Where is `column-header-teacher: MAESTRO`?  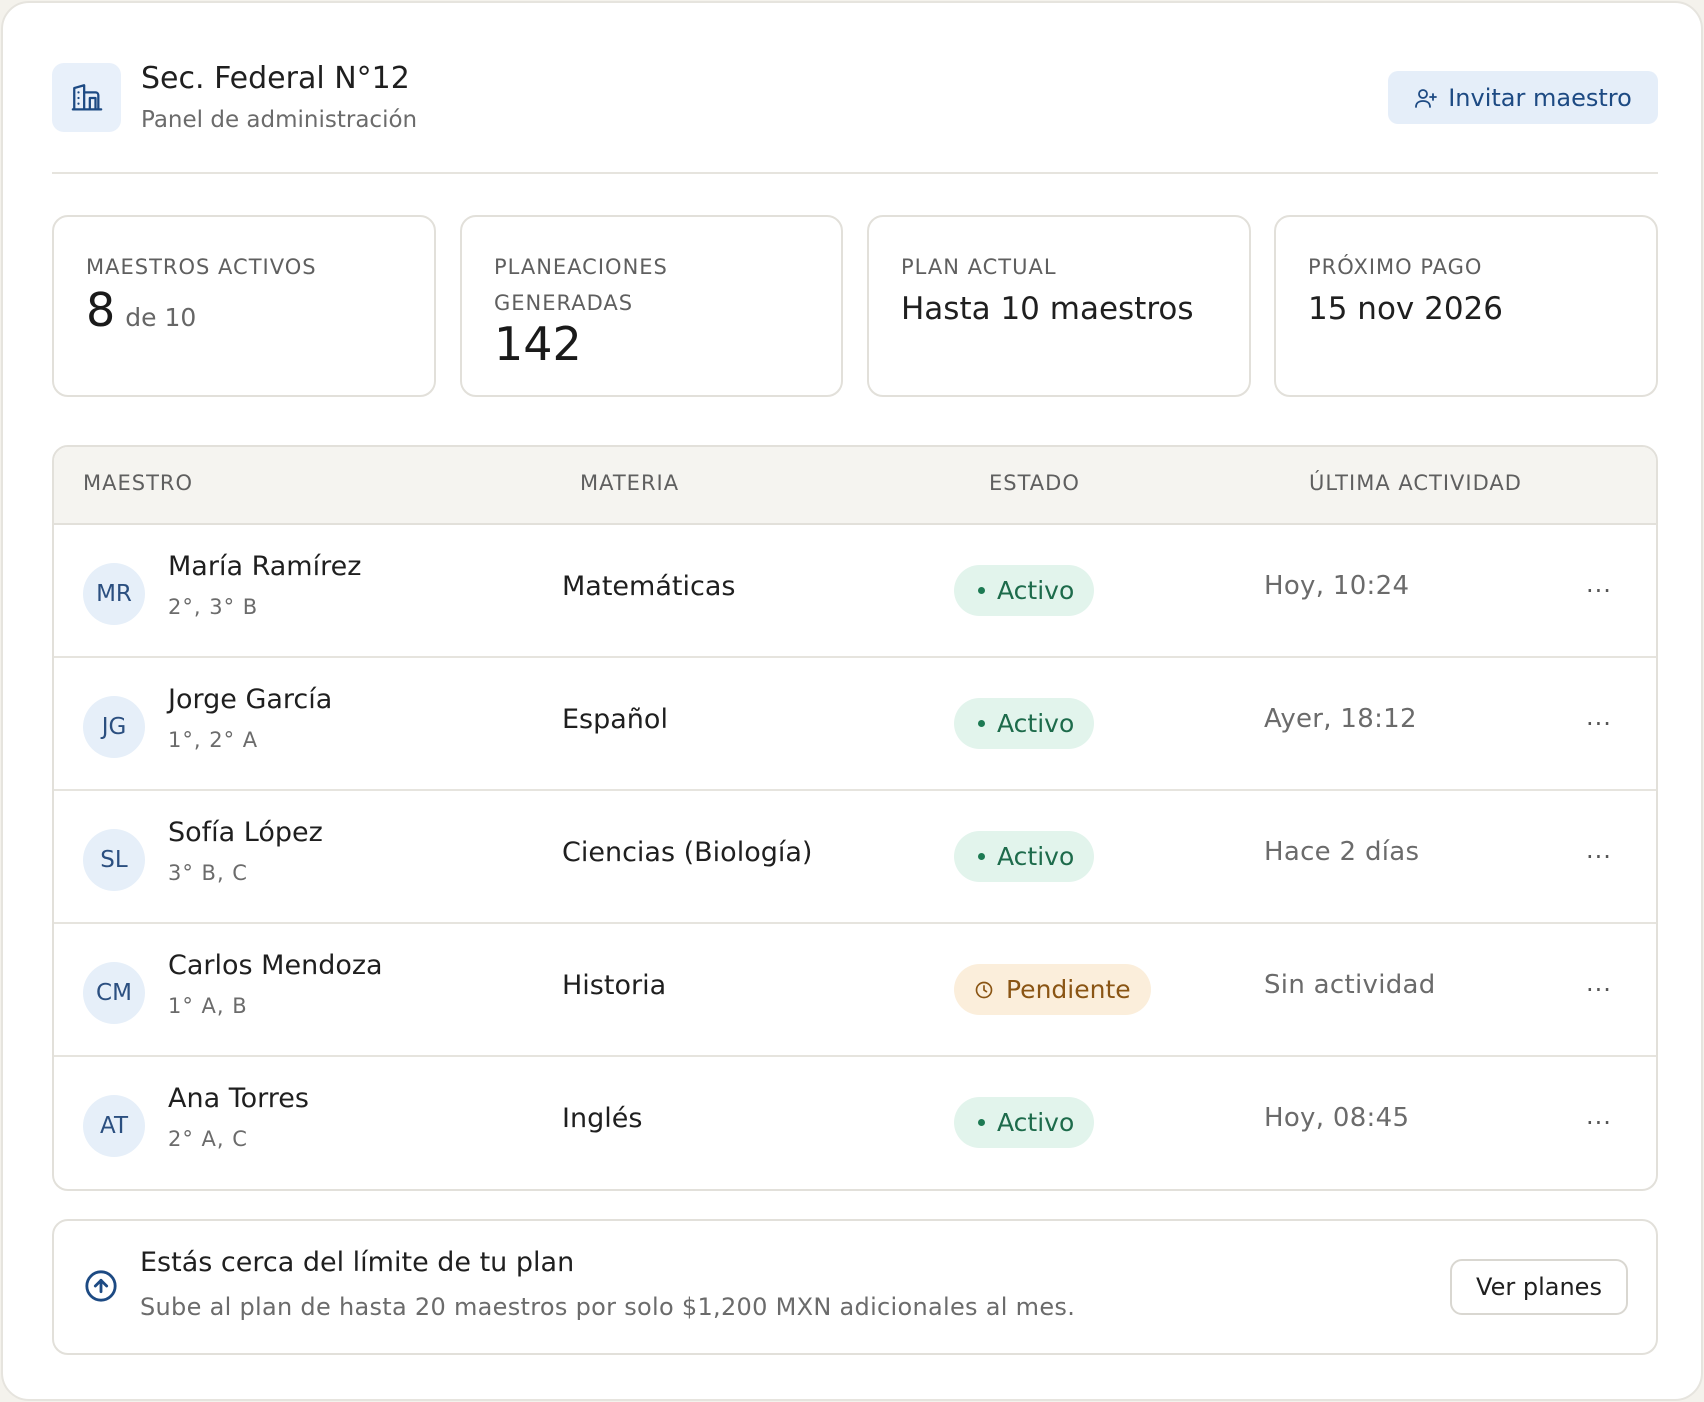
column-header-teacher: MAESTRO is located at coordinates (138, 483).